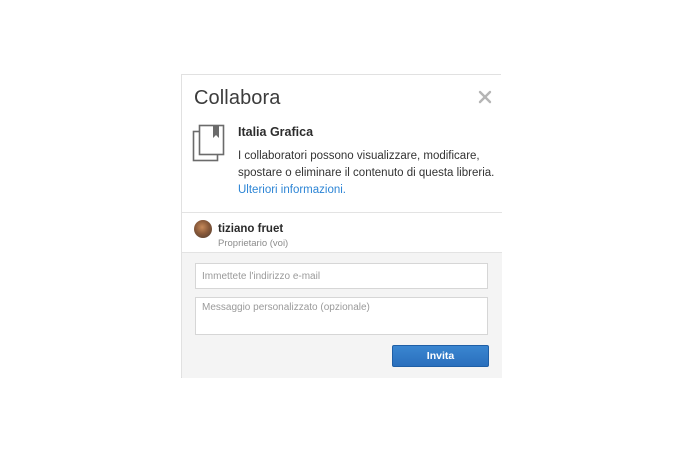 The image size is (700, 466). Describe the element at coordinates (341, 276) in the screenshot. I see `email-field` at that location.